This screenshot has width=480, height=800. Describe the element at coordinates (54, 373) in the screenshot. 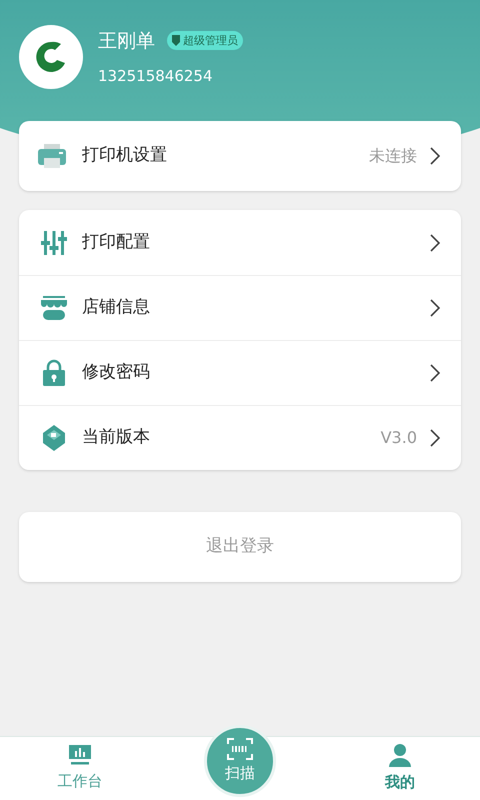

I see `lock-icon` at that location.